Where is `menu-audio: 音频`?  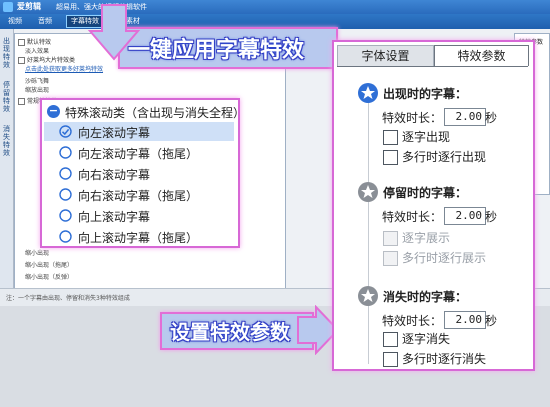 menu-audio: 音频 is located at coordinates (45, 21).